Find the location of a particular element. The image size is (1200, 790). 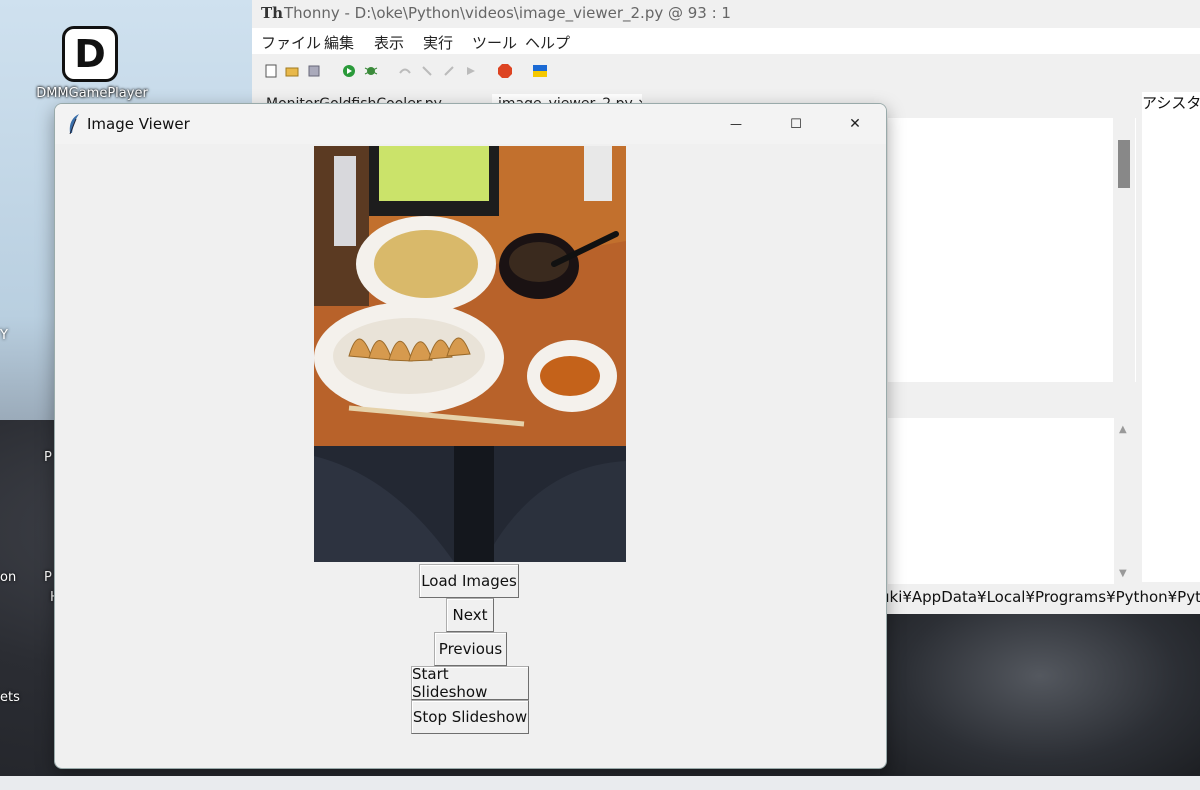

menu-view: 表示 is located at coordinates (389, 42).